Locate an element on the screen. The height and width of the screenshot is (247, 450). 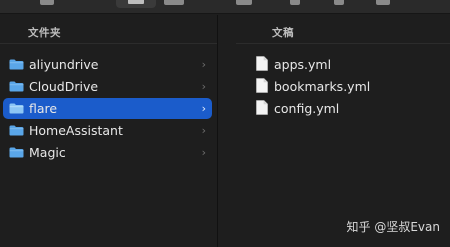
share-icon is located at coordinates (295, 2).